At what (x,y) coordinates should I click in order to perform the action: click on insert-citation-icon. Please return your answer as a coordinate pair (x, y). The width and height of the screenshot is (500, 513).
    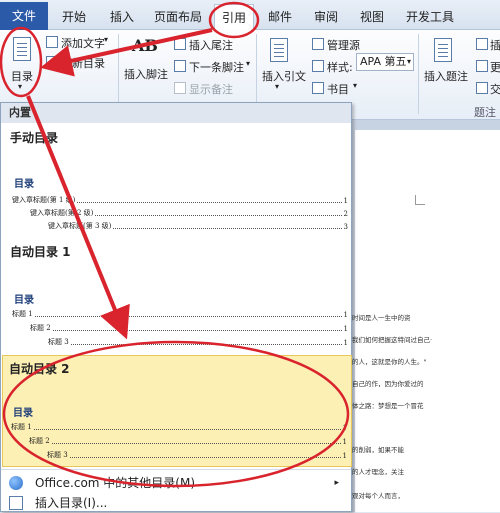
    Looking at the image, I should click on (279, 50).